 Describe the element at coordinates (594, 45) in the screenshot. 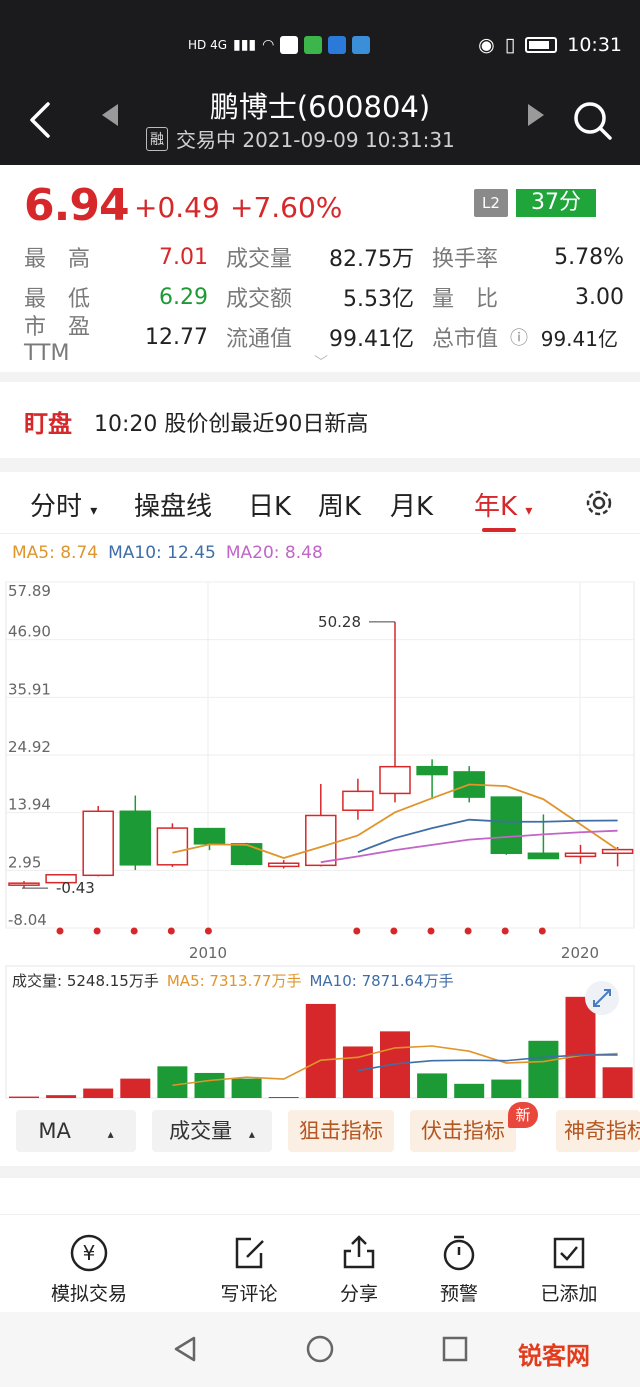

I see `clock: 10:31` at that location.